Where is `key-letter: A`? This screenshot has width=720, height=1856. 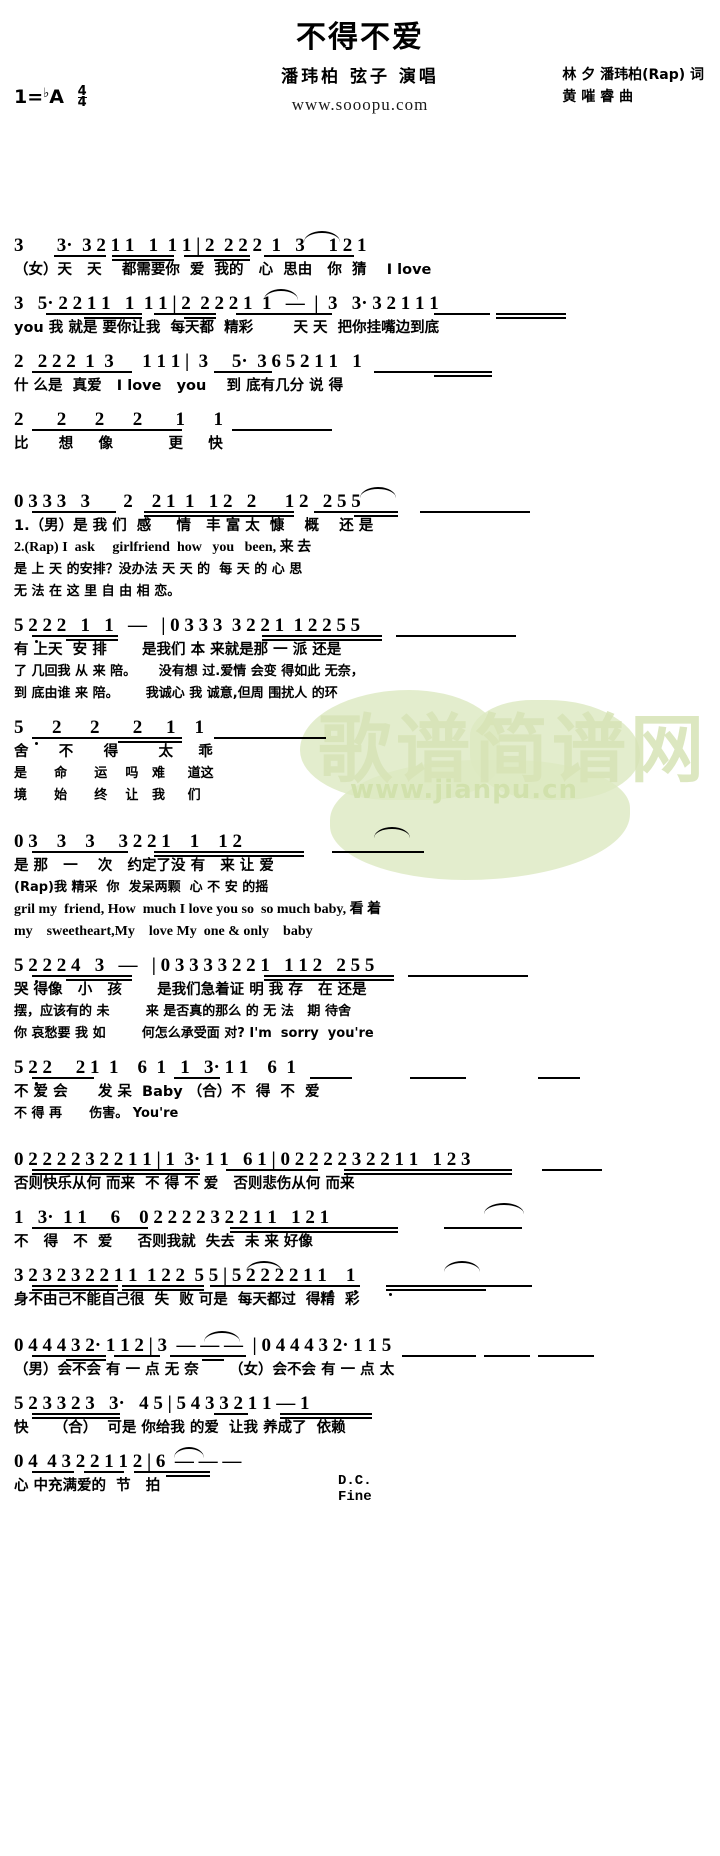
key-letter: A is located at coordinates (56, 97).